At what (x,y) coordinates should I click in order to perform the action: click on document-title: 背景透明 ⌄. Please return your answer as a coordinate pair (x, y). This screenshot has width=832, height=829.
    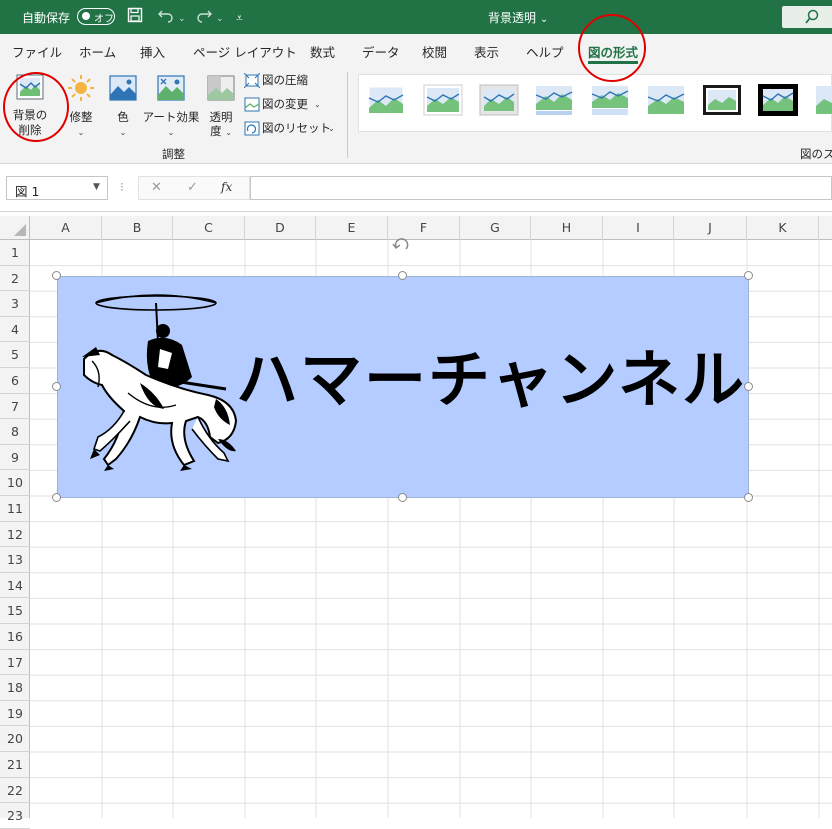
    Looking at the image, I should click on (518, 17).